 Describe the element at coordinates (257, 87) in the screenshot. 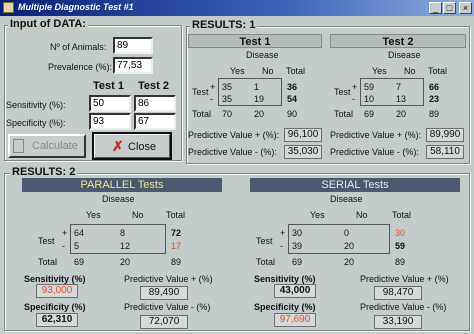

I see `cell: 1` at that location.